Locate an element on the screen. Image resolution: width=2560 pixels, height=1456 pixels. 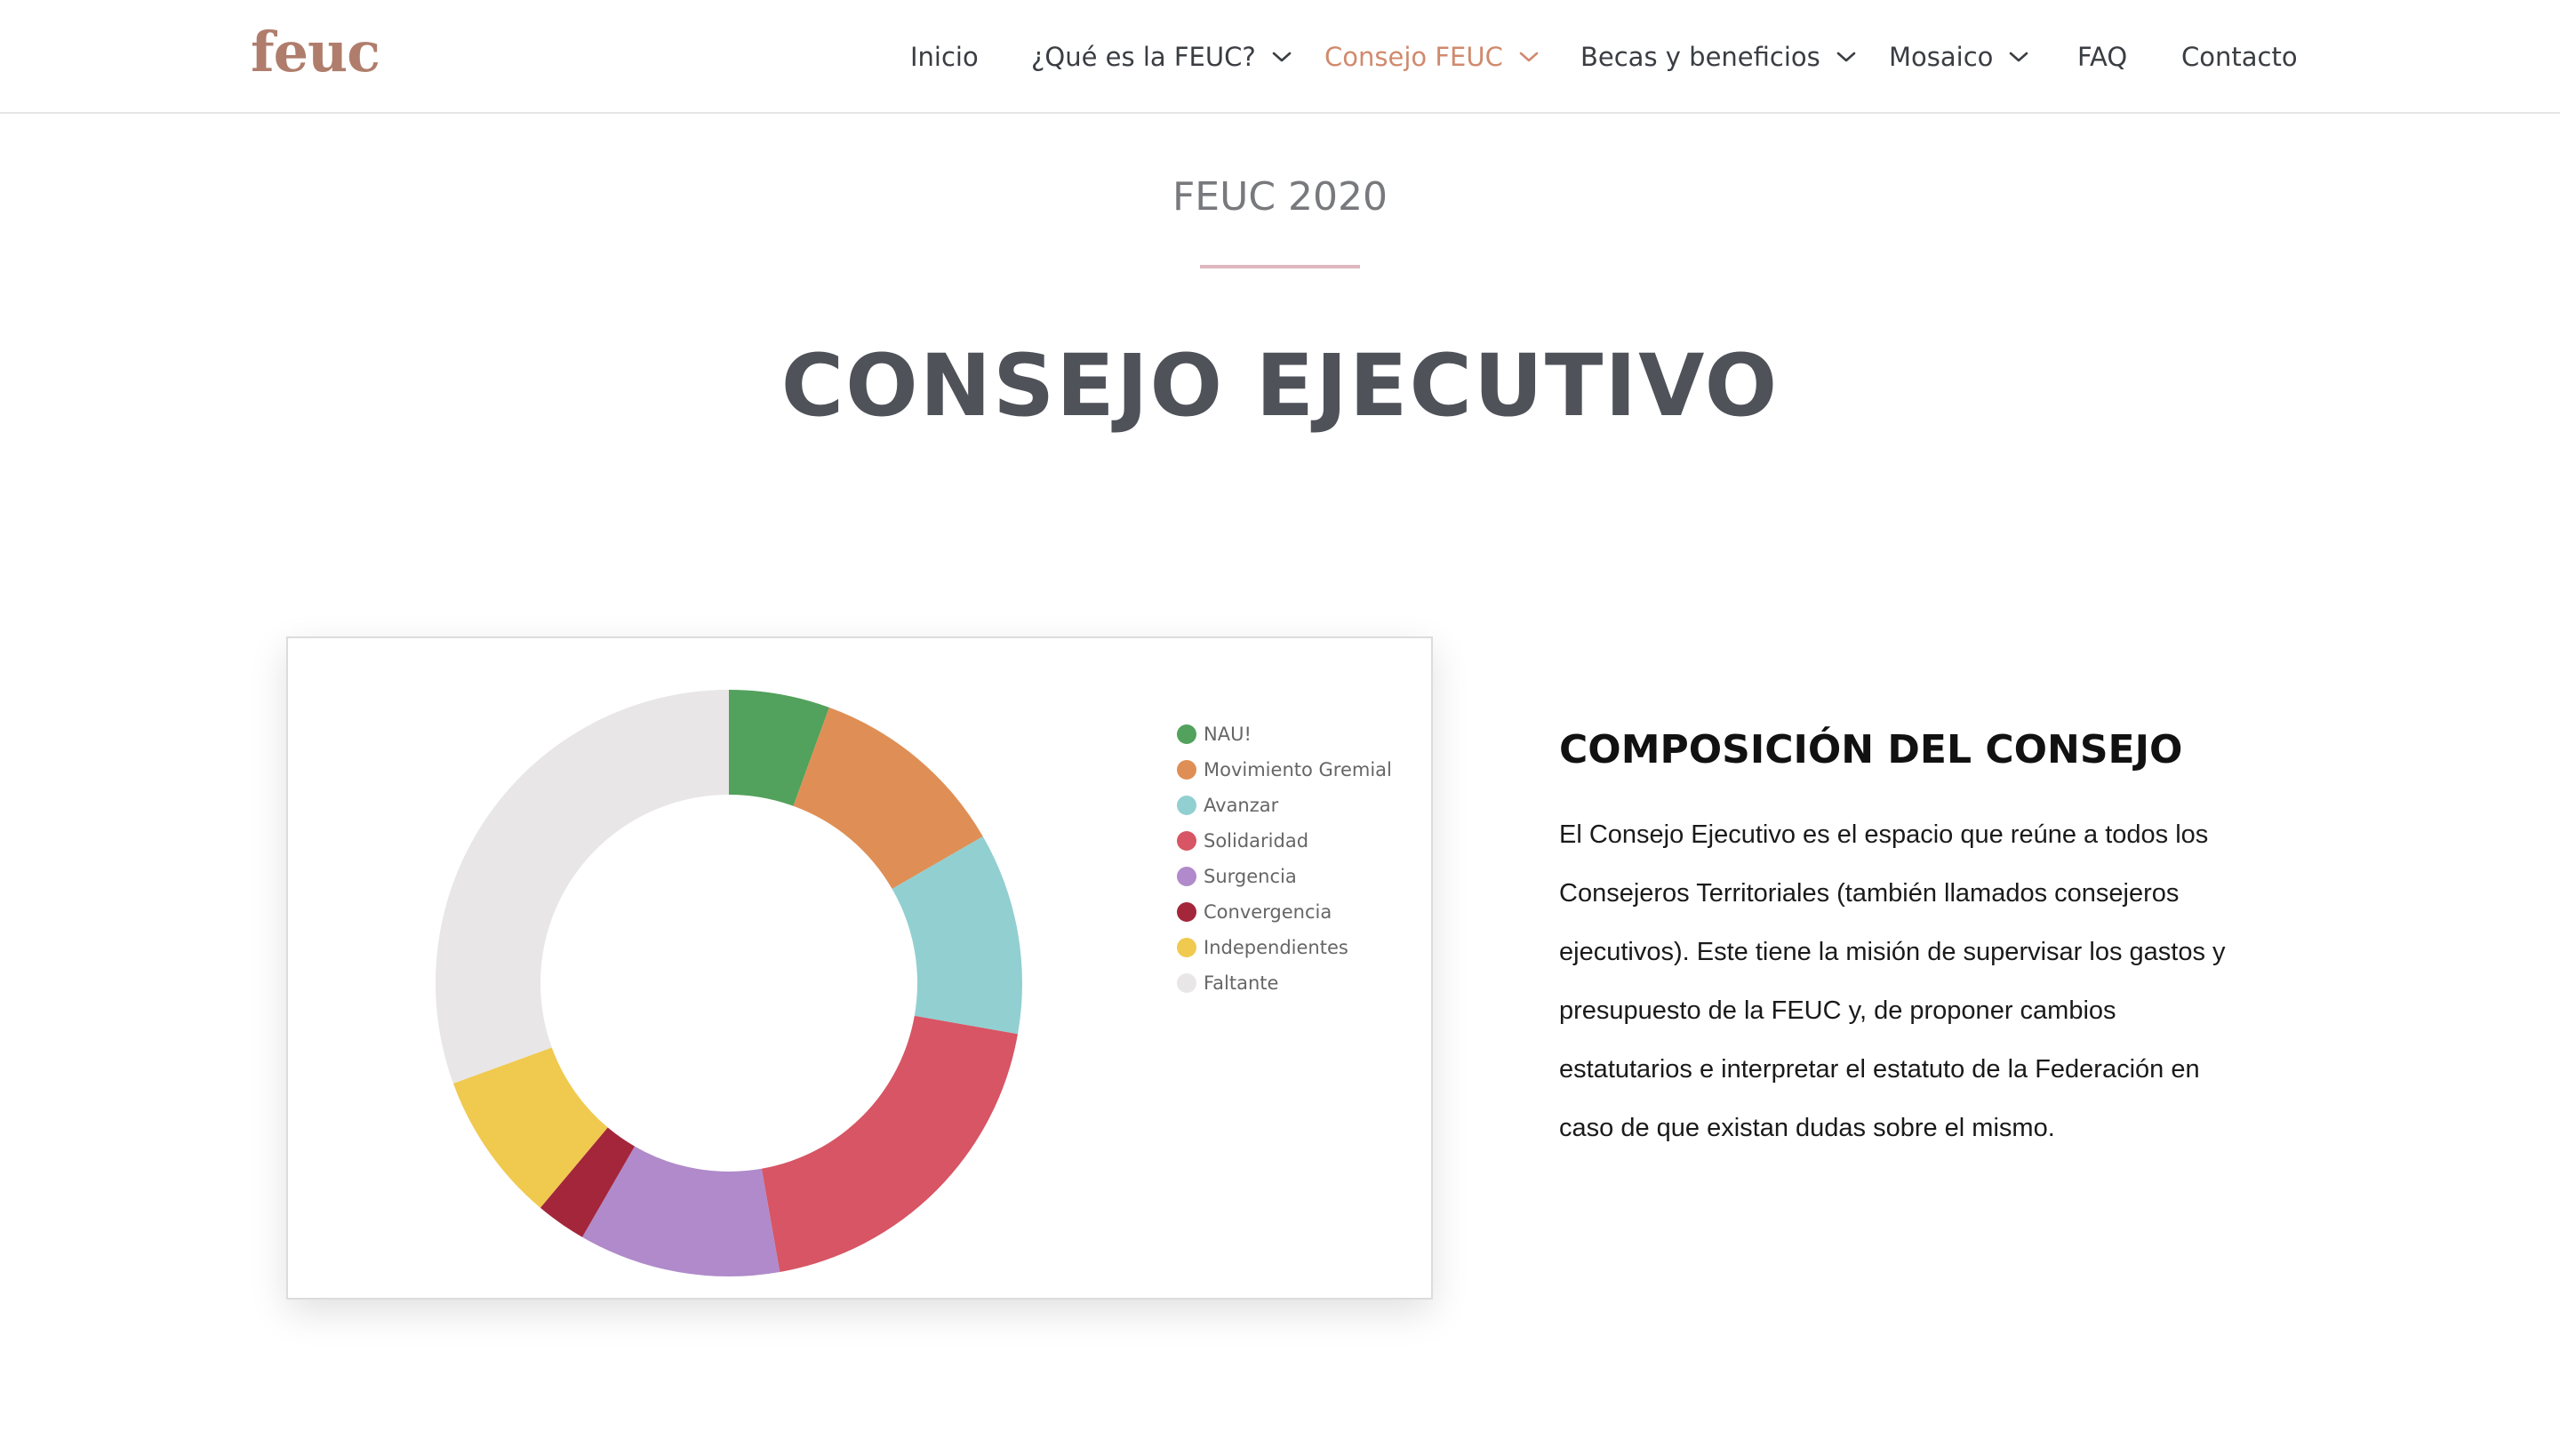
nav-item-label: Contacto is located at coordinates (2239, 57).